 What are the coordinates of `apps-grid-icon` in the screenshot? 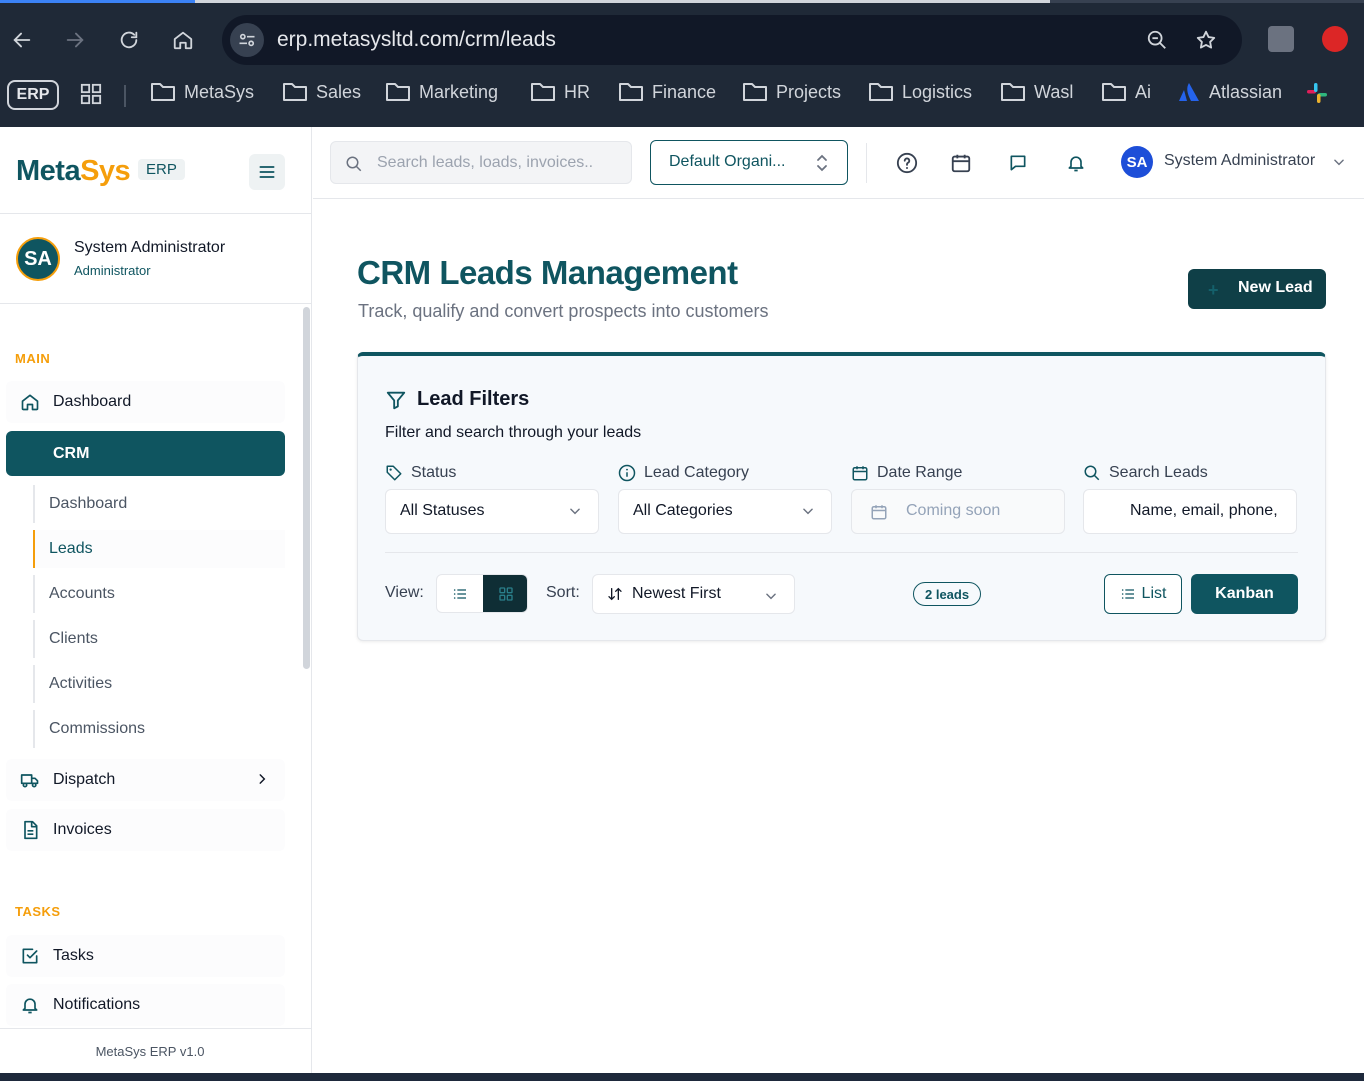 It's located at (91, 96).